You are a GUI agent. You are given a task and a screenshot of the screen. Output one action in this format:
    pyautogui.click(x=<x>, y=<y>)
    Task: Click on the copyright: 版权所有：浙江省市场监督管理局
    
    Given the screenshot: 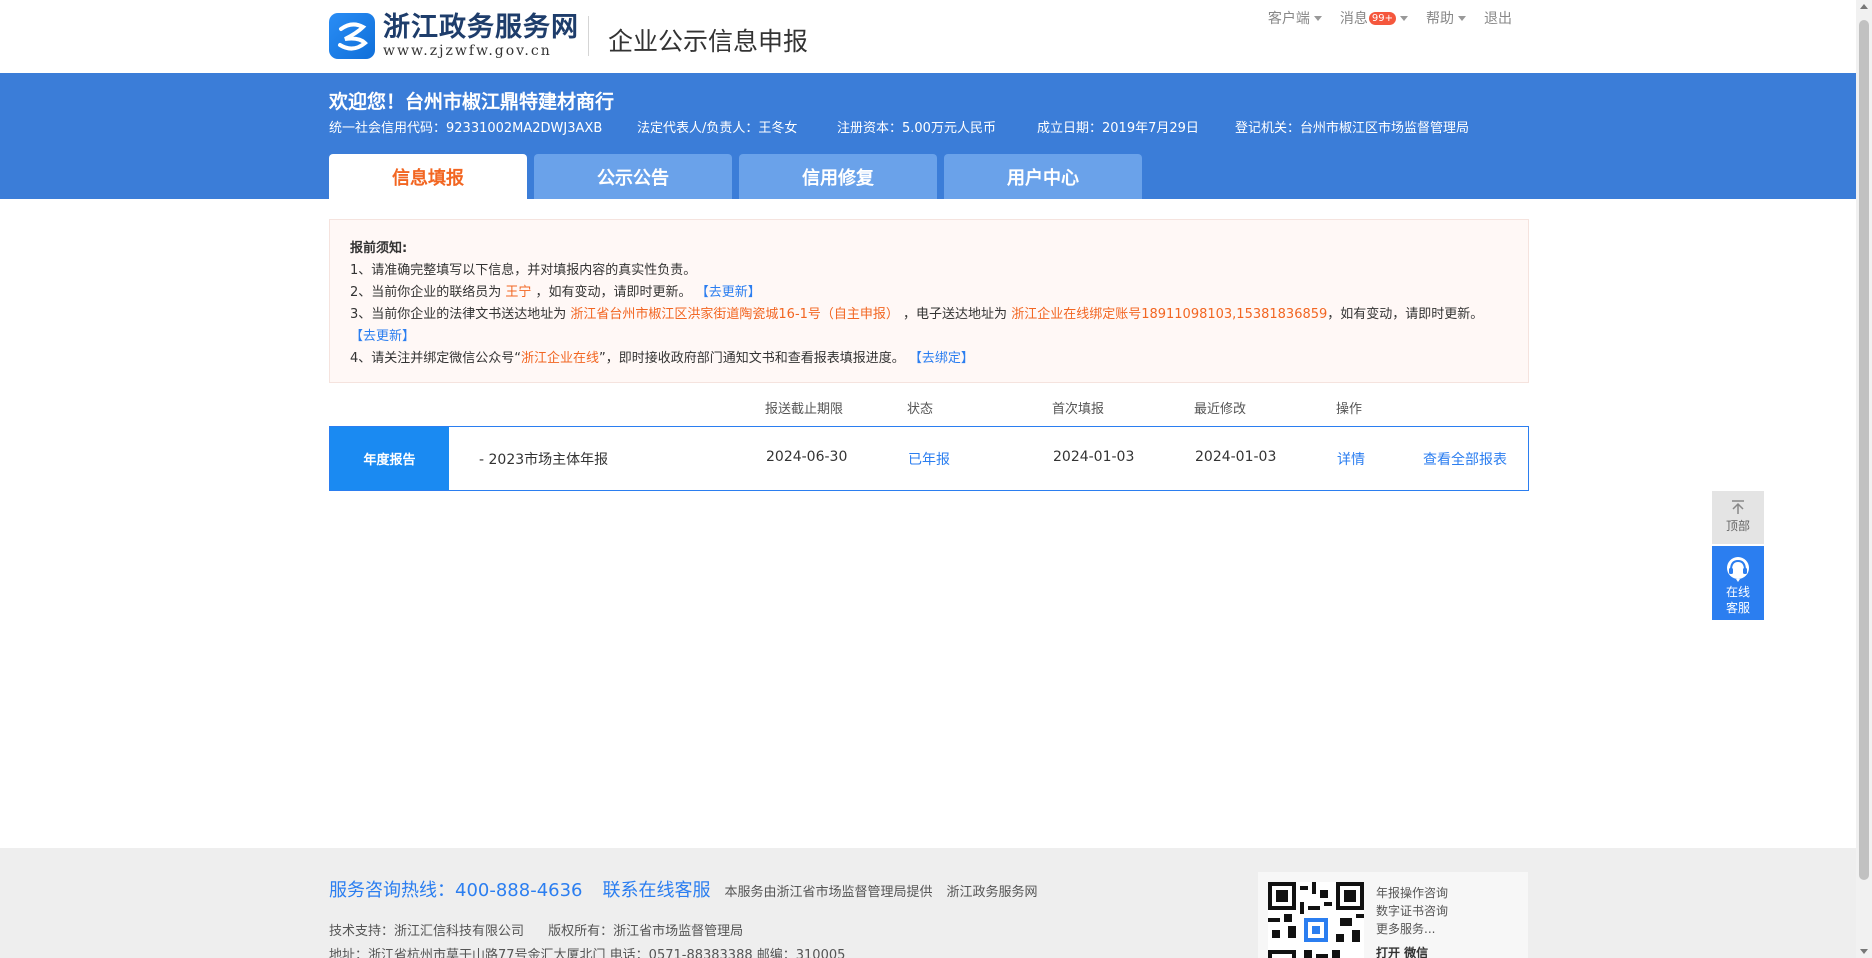 What is the action you would take?
    pyautogui.click(x=646, y=931)
    